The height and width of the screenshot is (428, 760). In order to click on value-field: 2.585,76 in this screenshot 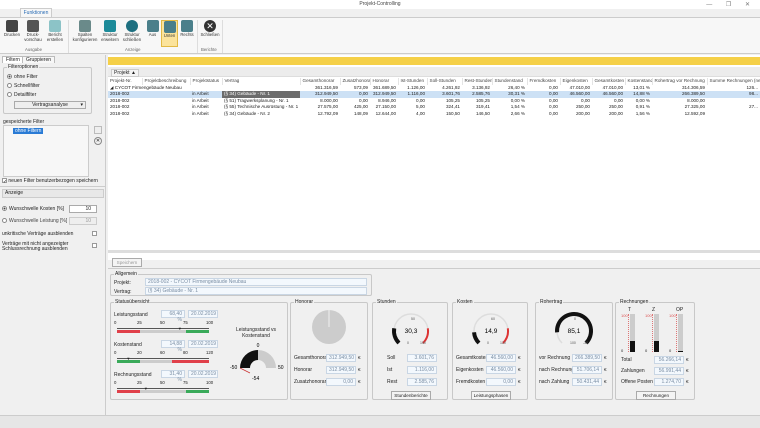, I will do `click(422, 382)`.